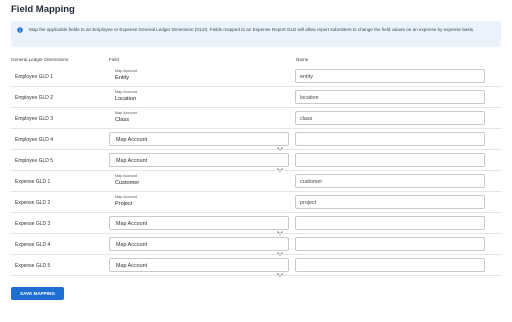 This screenshot has width=512, height=322. Describe the element at coordinates (34, 140) in the screenshot. I see `gld-label: Employee GLD 4` at that location.